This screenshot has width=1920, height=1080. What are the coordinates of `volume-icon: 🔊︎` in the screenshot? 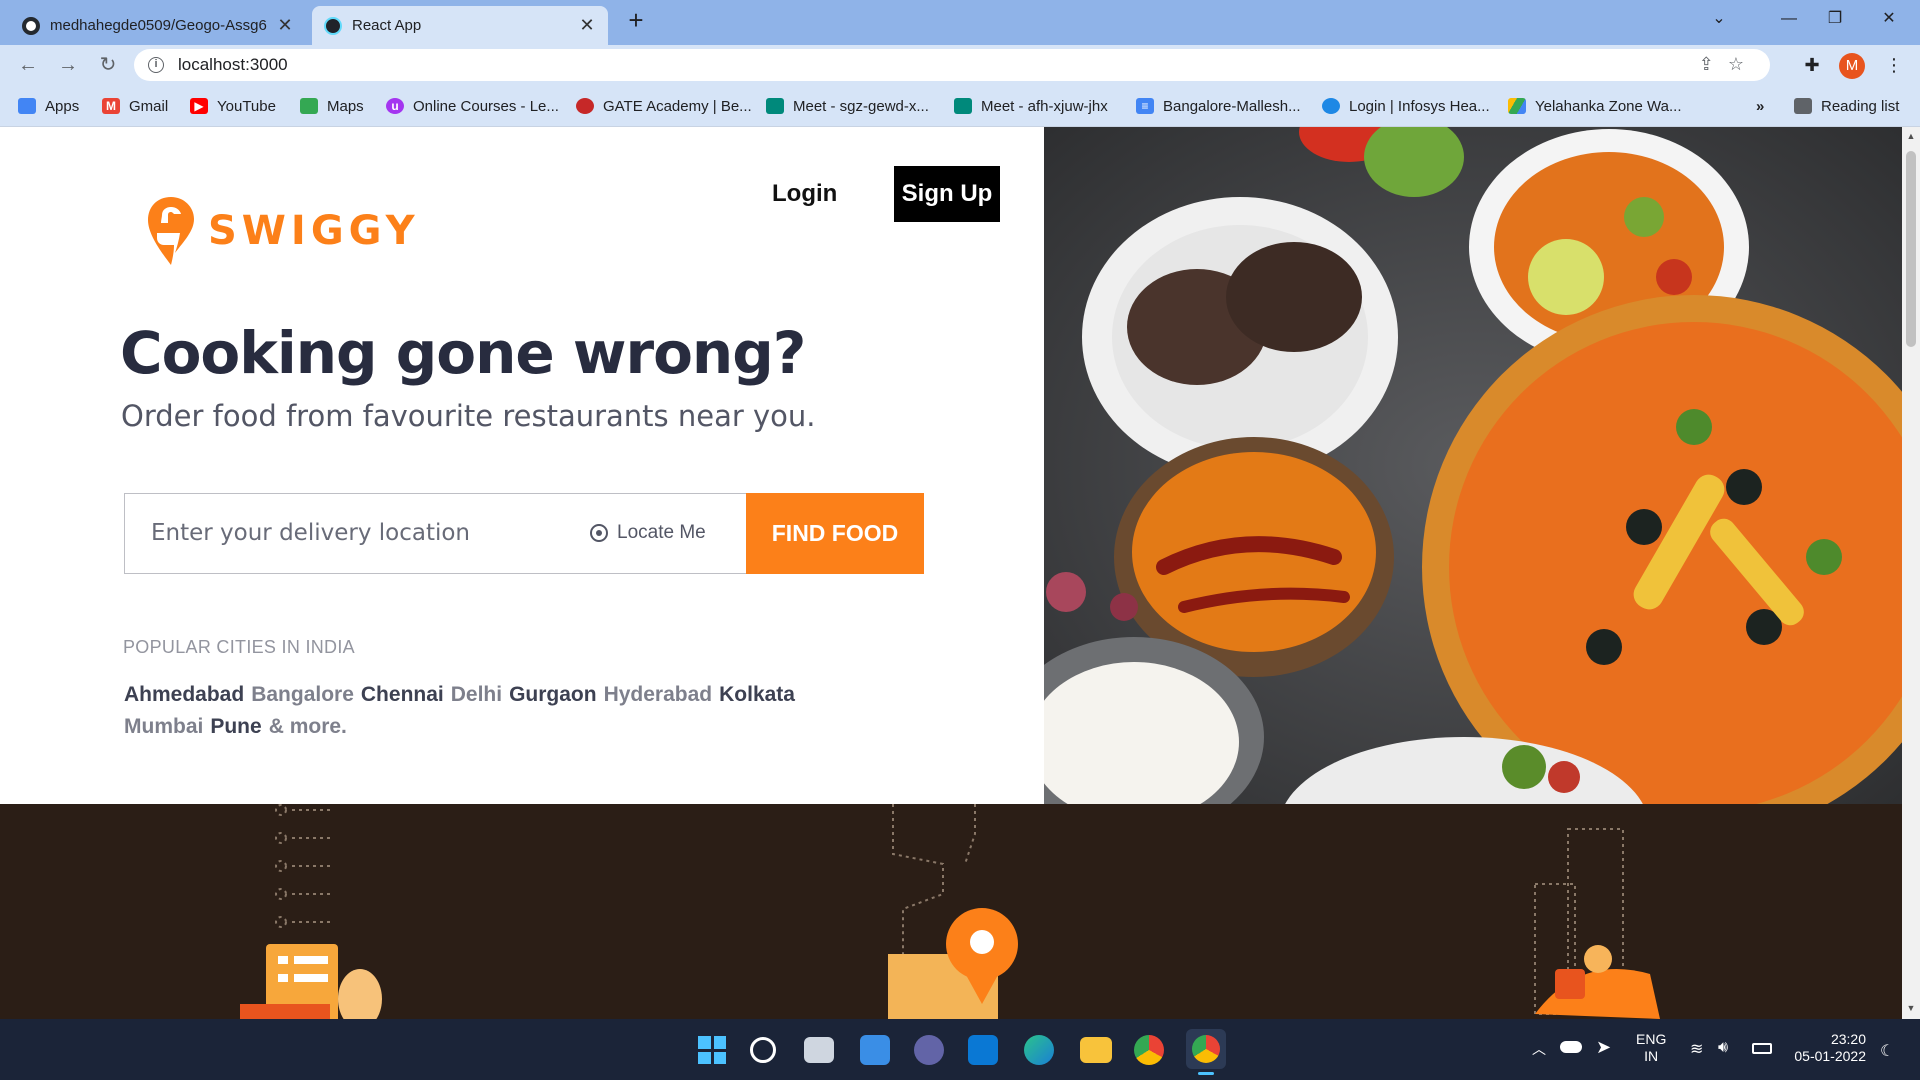 It's located at (1723, 1048).